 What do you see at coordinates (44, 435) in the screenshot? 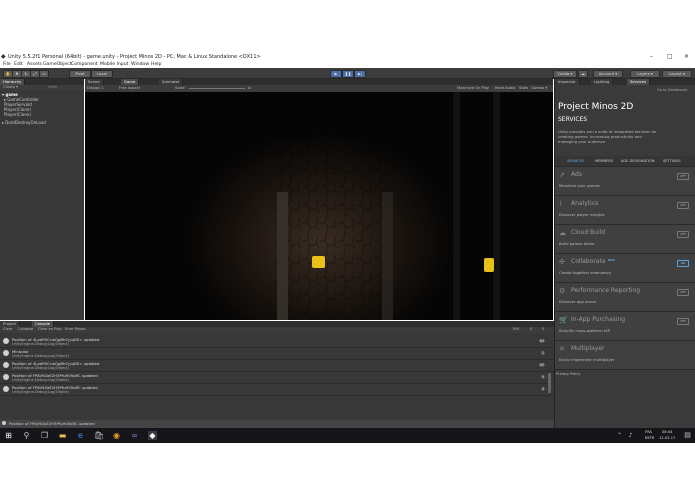
I see `task-view-icon: ❐` at bounding box center [44, 435].